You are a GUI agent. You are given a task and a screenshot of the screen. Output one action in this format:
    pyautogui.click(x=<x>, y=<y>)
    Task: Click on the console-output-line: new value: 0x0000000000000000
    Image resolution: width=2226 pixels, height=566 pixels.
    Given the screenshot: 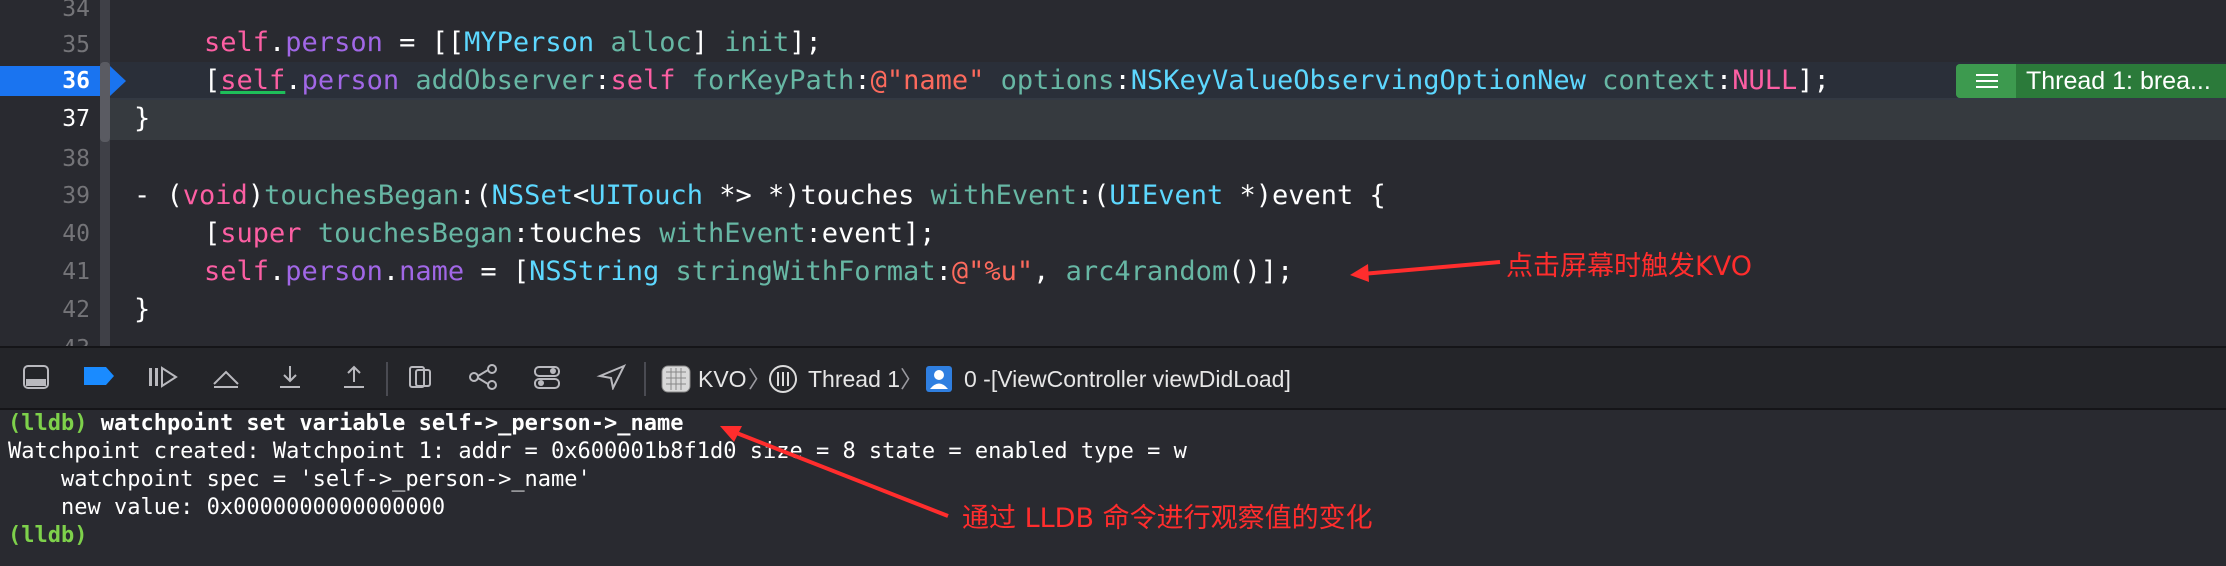 What is the action you would take?
    pyautogui.click(x=227, y=507)
    